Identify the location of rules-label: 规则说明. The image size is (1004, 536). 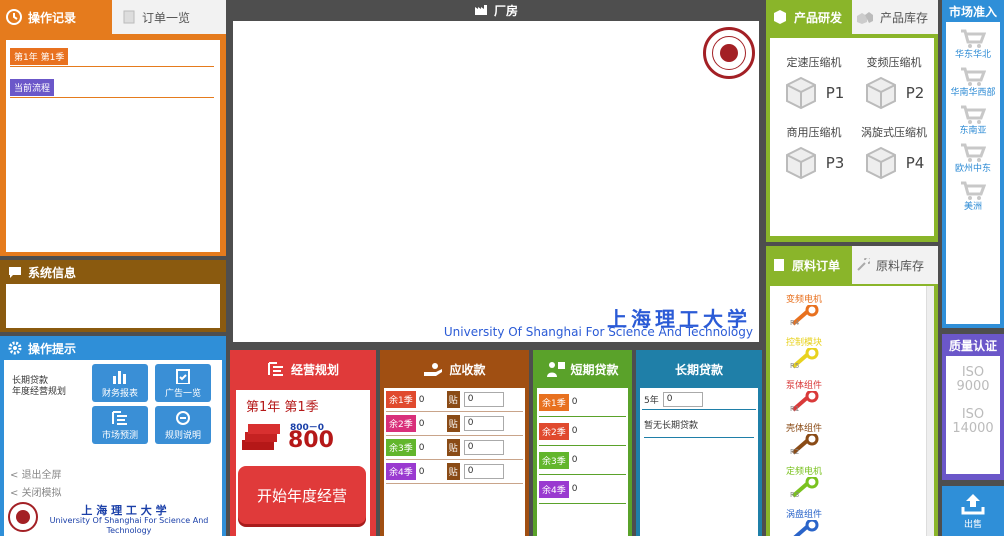
(182, 435).